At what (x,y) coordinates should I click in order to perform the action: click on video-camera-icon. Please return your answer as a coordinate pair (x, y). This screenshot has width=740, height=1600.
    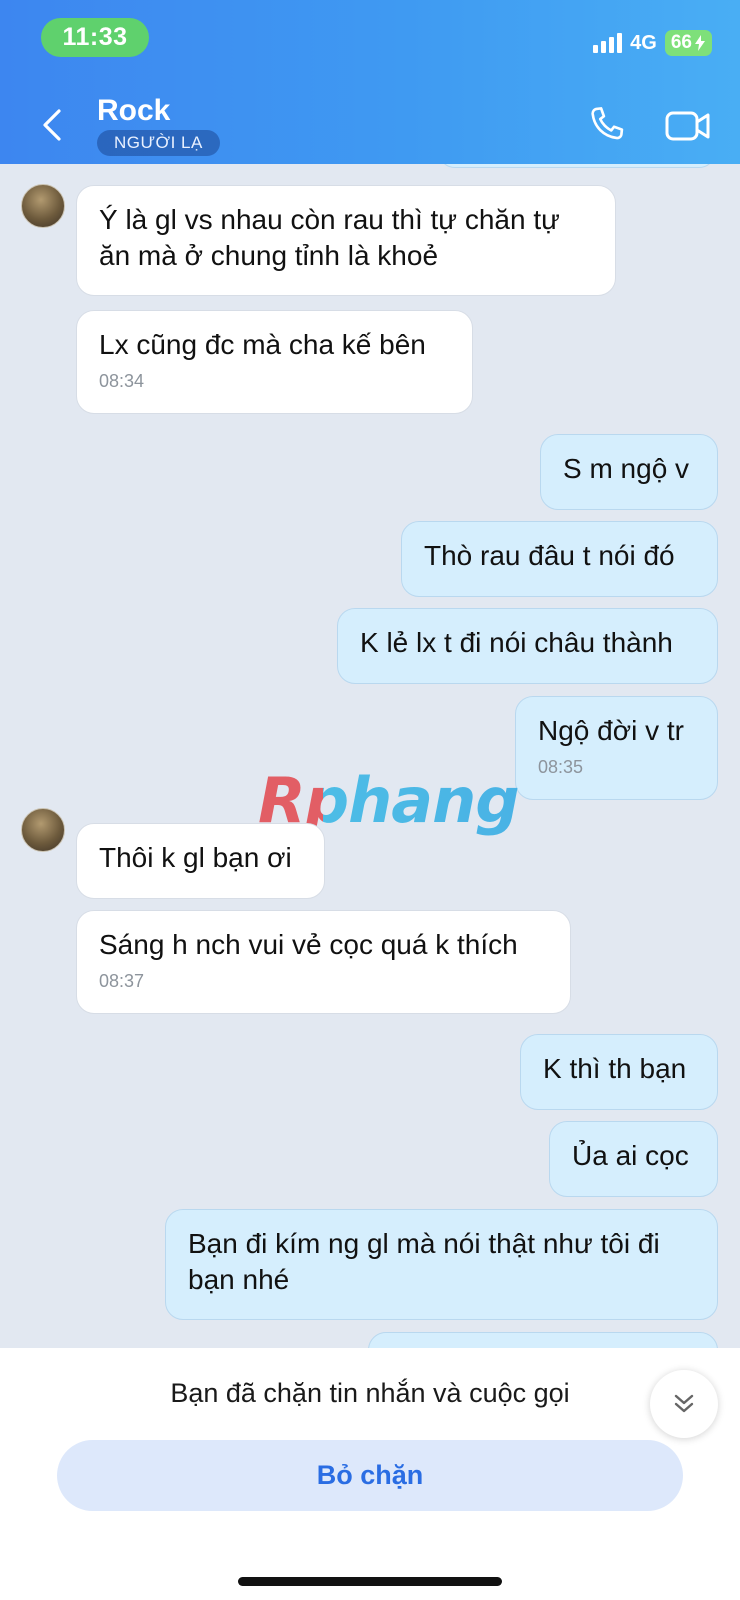
    Looking at the image, I should click on (687, 126).